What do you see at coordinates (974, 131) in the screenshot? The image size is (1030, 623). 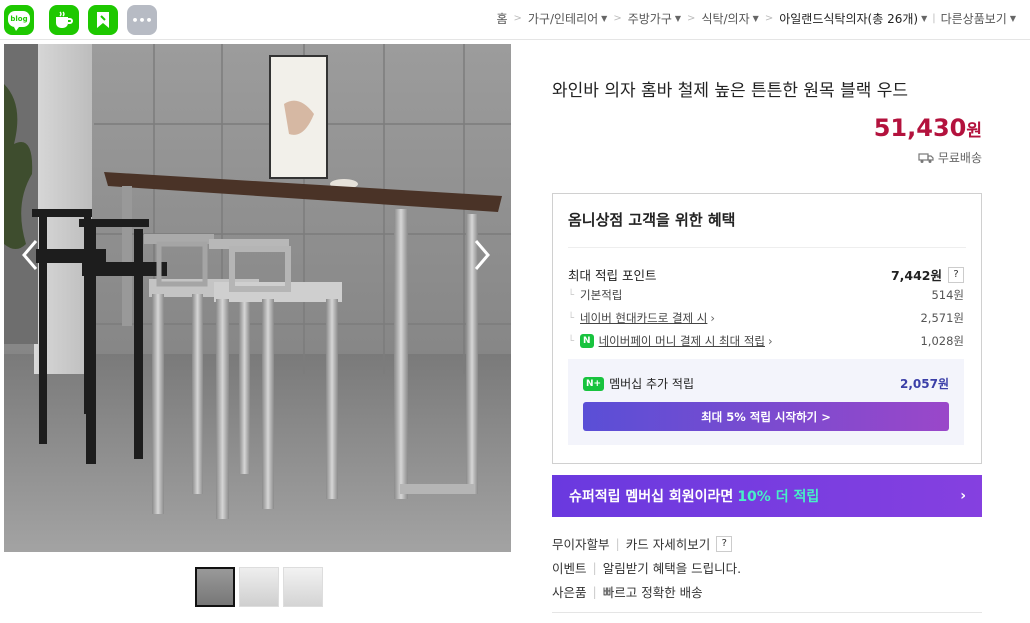 I see `price-unit: 원` at bounding box center [974, 131].